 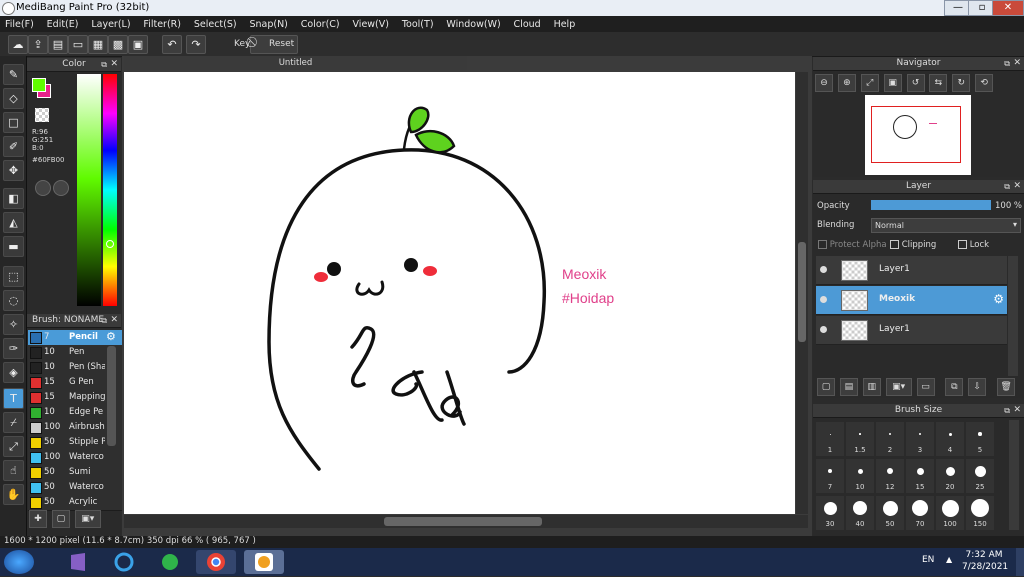 I want to click on vertical-scroll-thumb, so click(x=802, y=292).